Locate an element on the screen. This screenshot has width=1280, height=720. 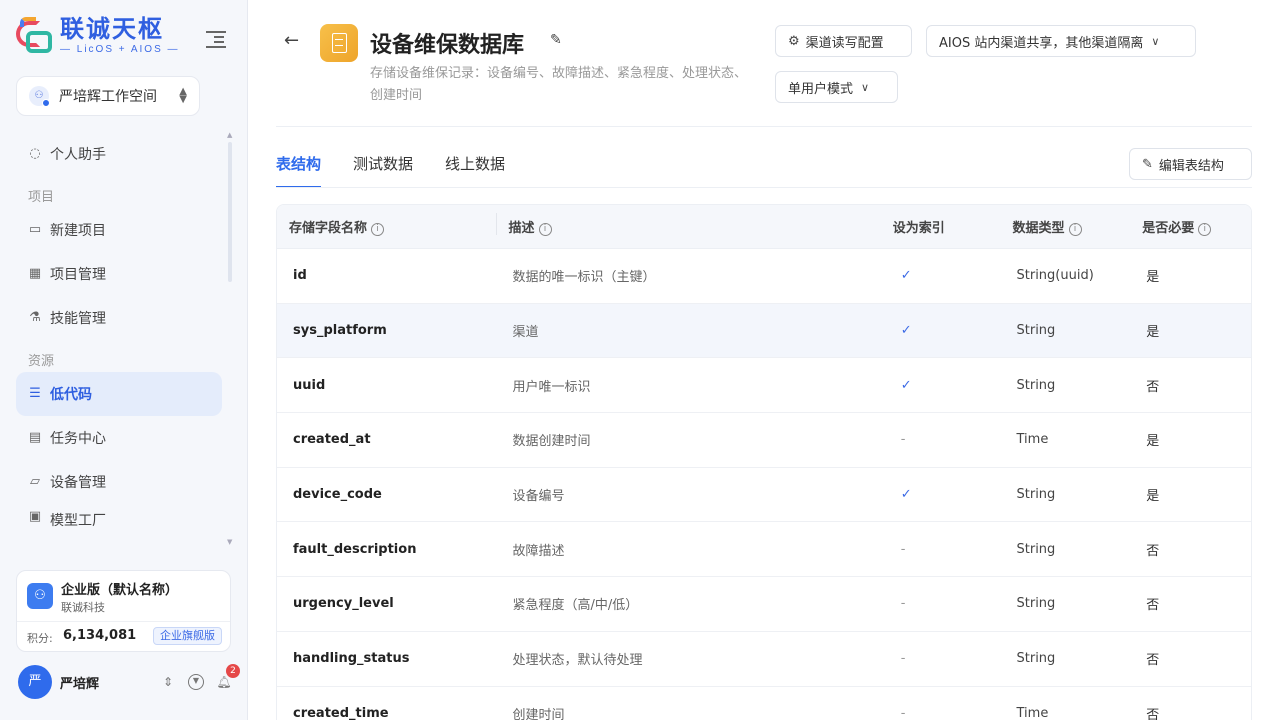
gear-icon: ⚙ is located at coordinates (794, 41).